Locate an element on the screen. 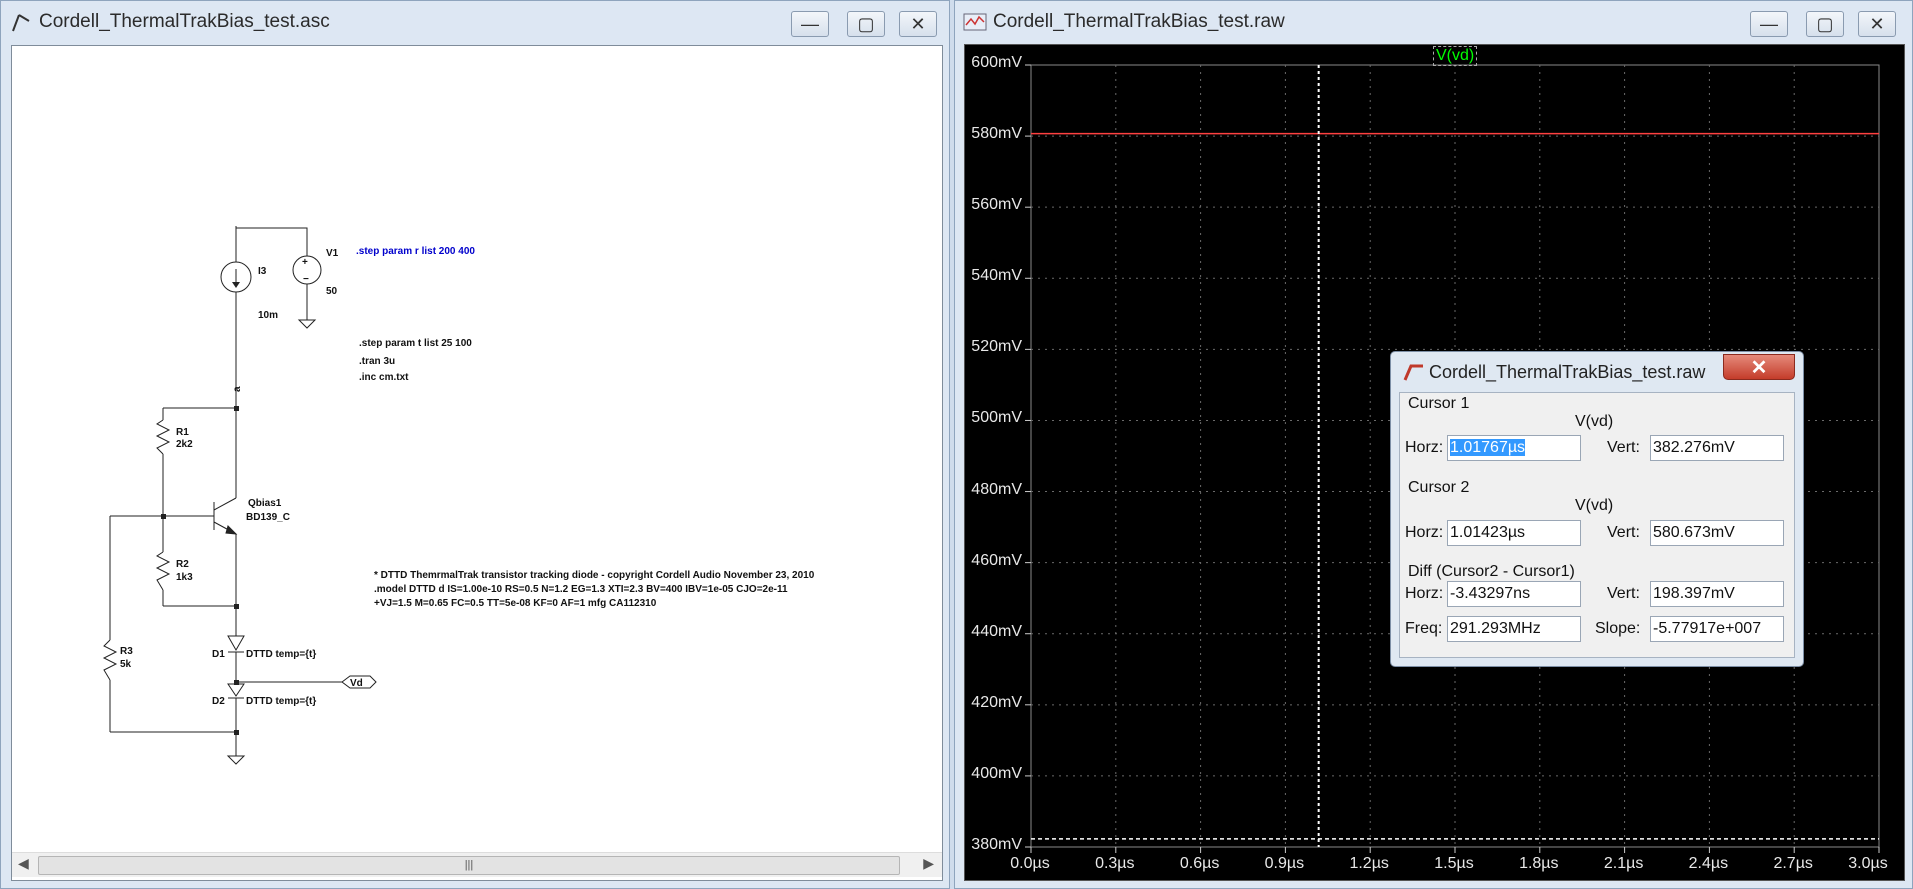  cursor2-heading: Cursor 2 is located at coordinates (1439, 487).